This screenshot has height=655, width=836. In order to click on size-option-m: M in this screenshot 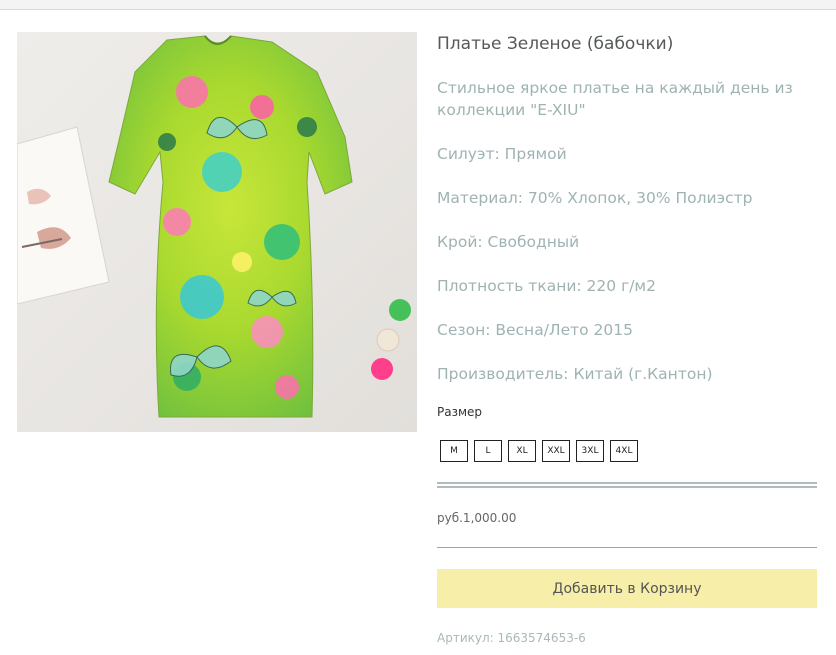, I will do `click(454, 451)`.